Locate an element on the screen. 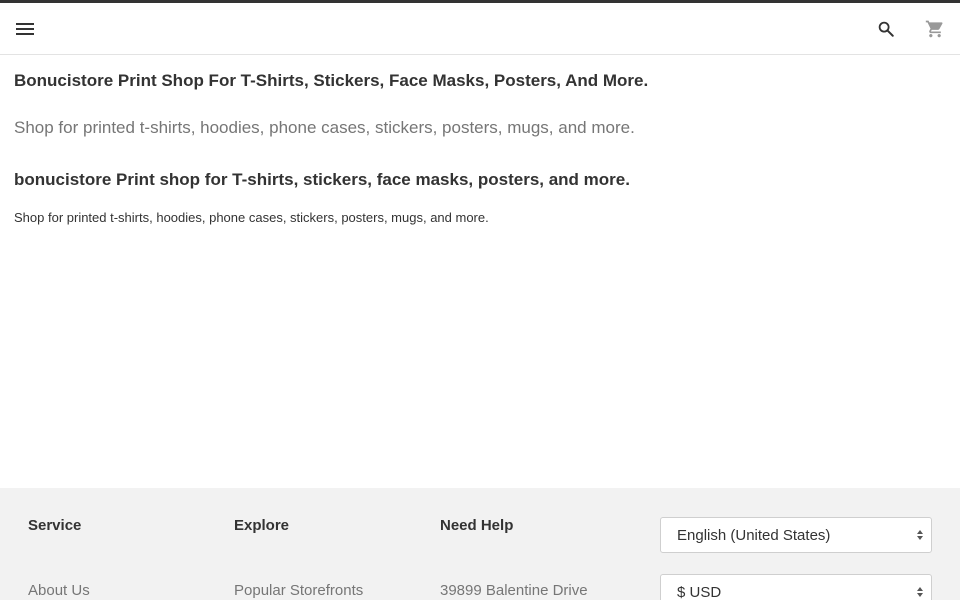 The image size is (960, 600). site-header is located at coordinates (480, 29).